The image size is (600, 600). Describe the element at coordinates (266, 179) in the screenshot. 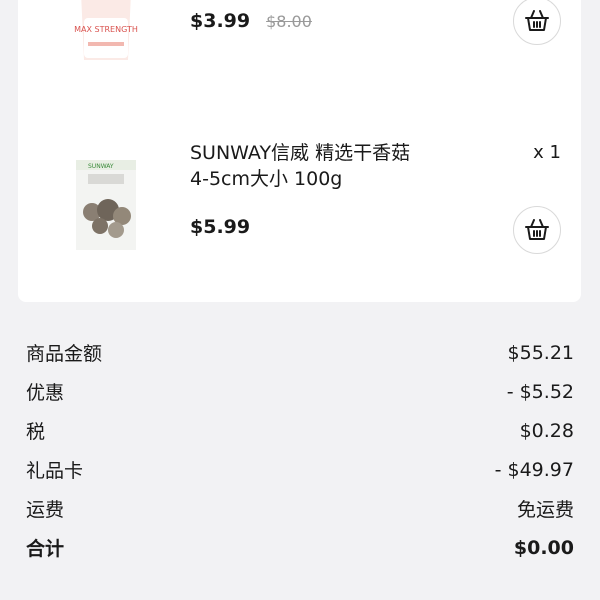

I see `product-name-line: 4-5cm大小 100g` at that location.